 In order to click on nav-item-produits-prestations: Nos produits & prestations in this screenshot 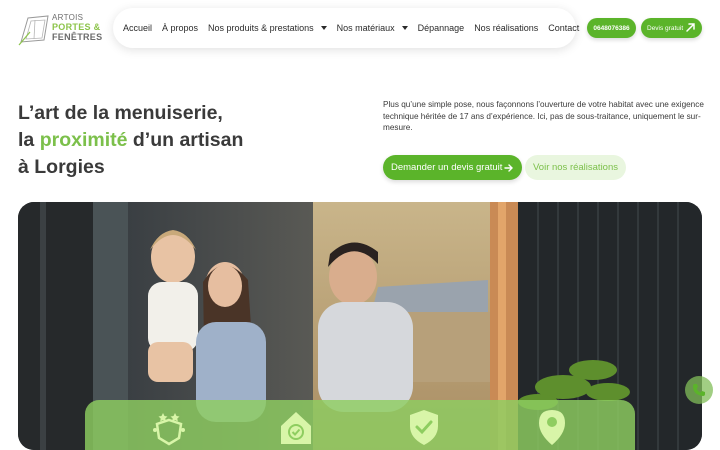, I will do `click(267, 28)`.